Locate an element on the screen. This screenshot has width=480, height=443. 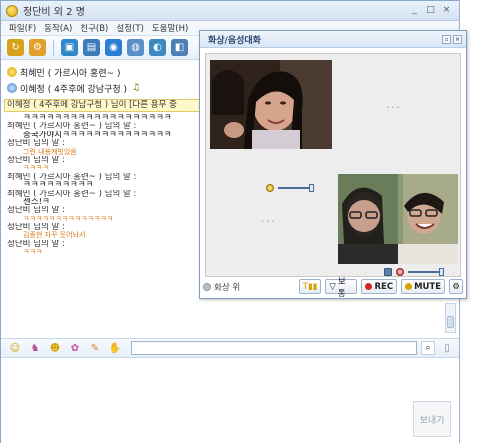
signal-bars-icon: T▮▮ is located at coordinates (310, 286).